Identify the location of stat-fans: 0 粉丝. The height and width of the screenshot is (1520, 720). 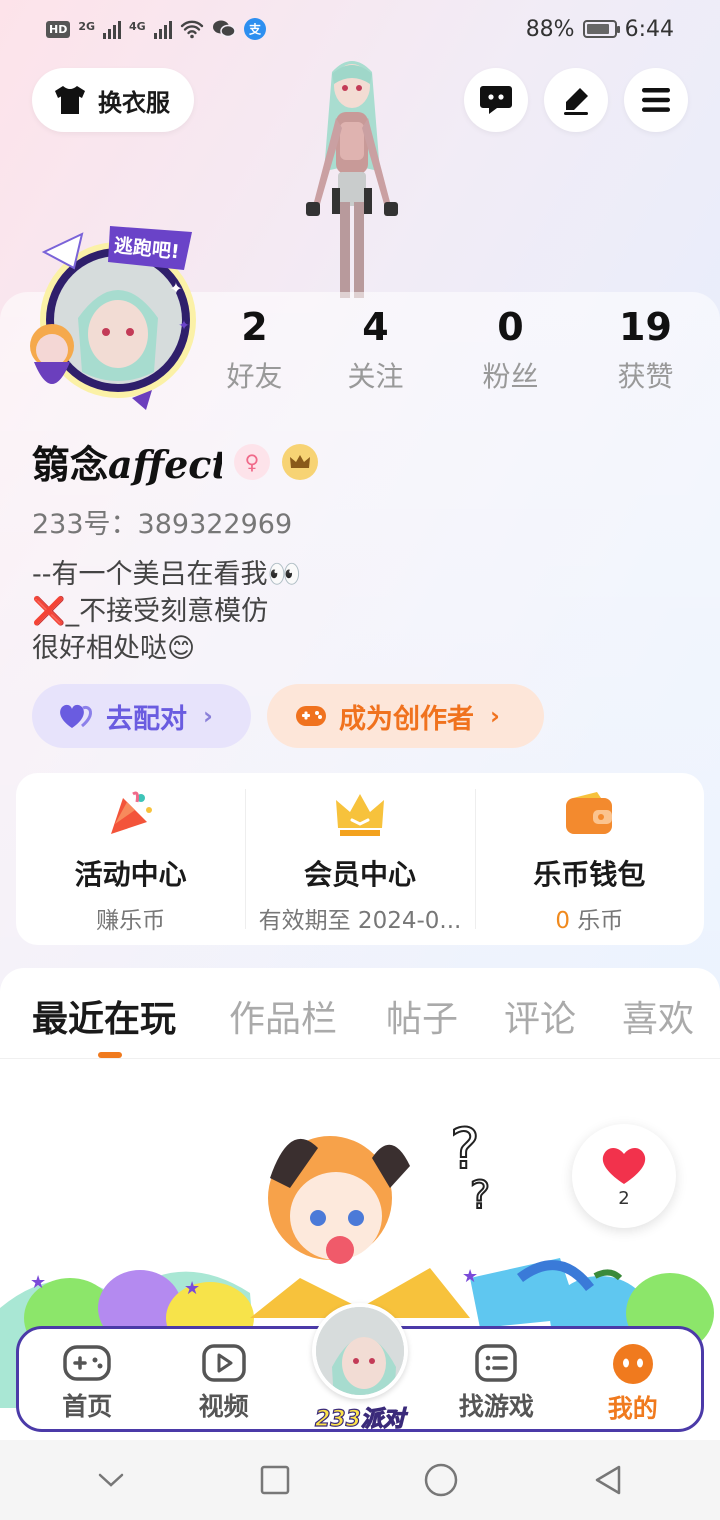
(510, 350).